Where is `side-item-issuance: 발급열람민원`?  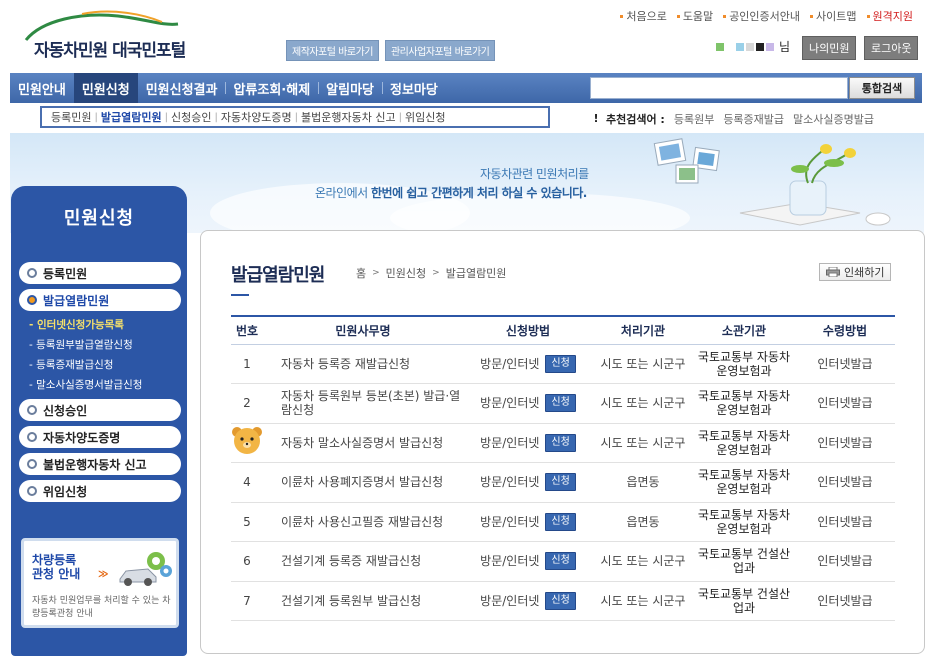 side-item-issuance: 발급열람민원 is located at coordinates (100, 300).